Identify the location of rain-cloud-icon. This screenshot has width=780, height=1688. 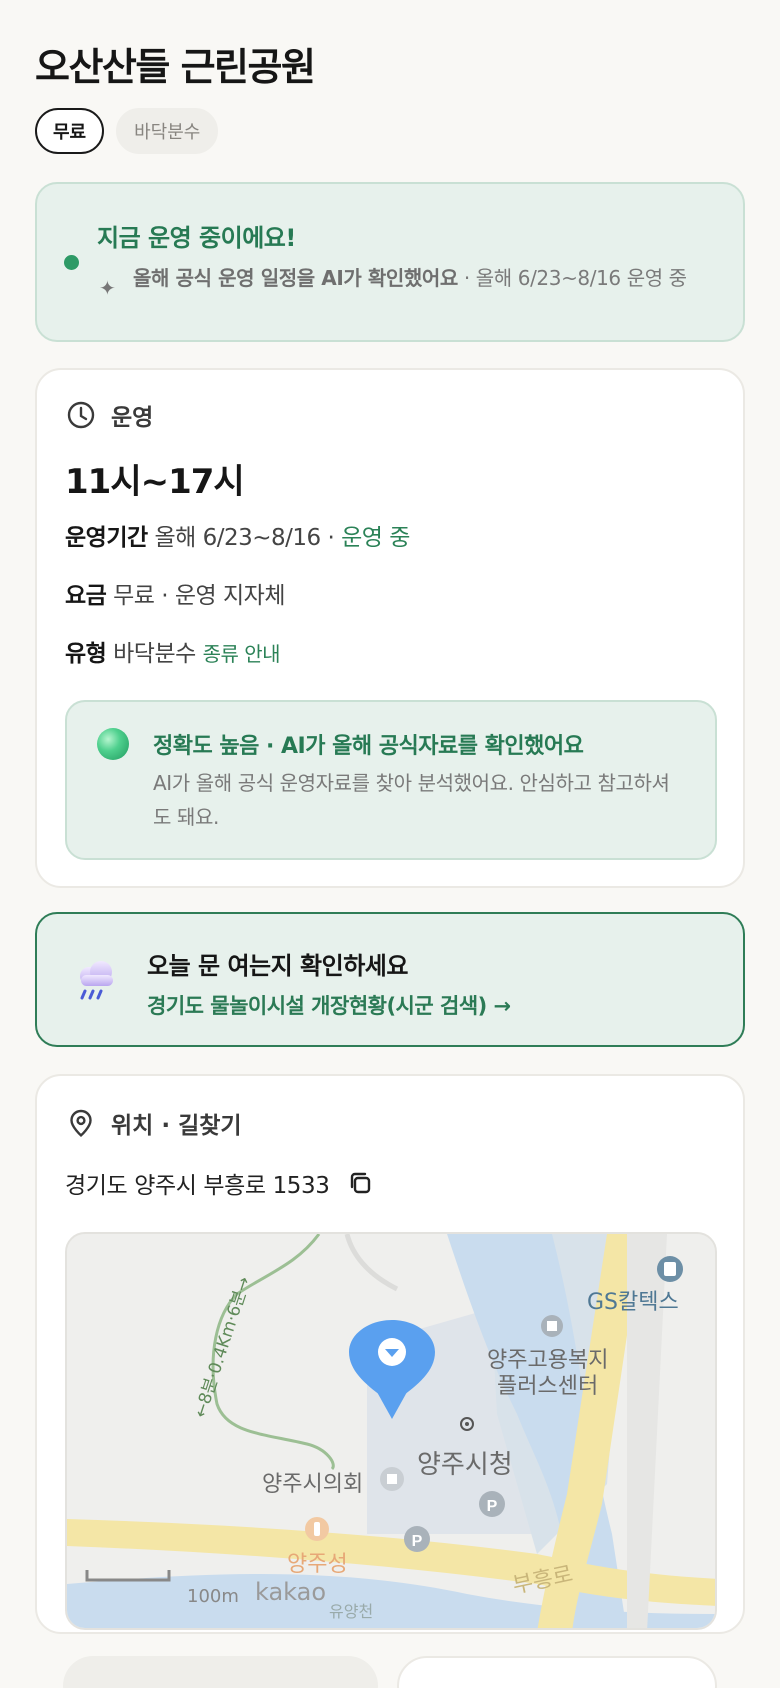
(96, 980).